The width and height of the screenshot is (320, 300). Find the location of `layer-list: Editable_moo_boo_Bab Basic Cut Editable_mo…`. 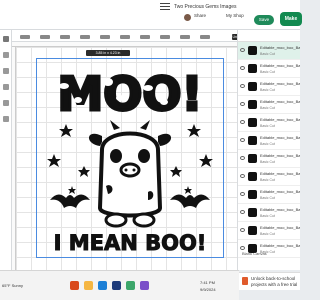

layer-list: Editable_moo_boo_Bab Basic Cut Editable_mo… is located at coordinates (269, 150).